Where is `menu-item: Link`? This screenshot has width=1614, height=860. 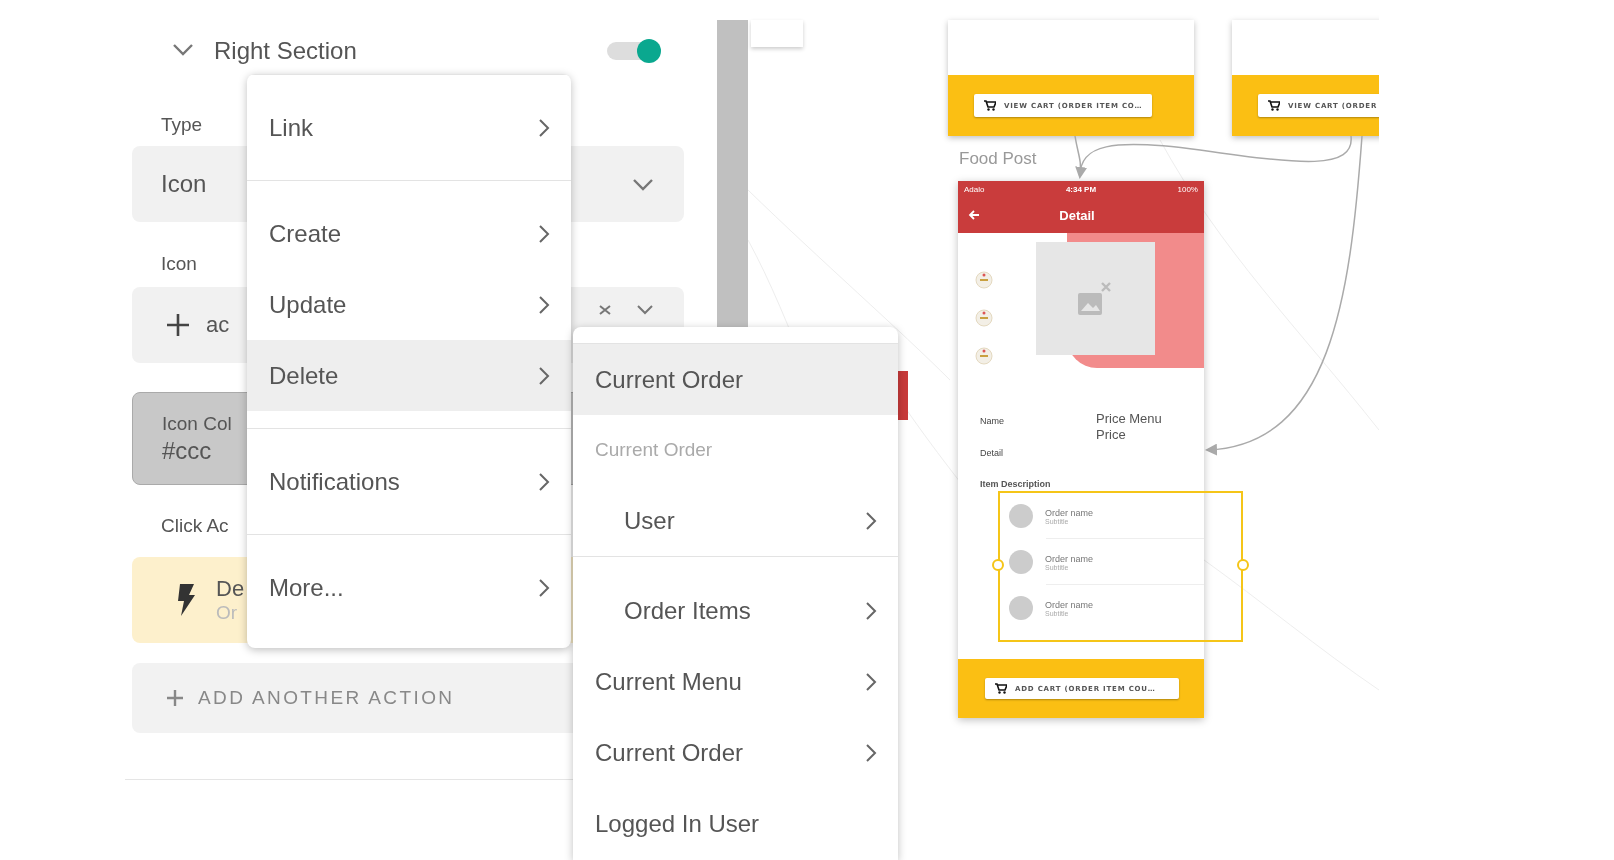
menu-item: Link is located at coordinates (409, 127).